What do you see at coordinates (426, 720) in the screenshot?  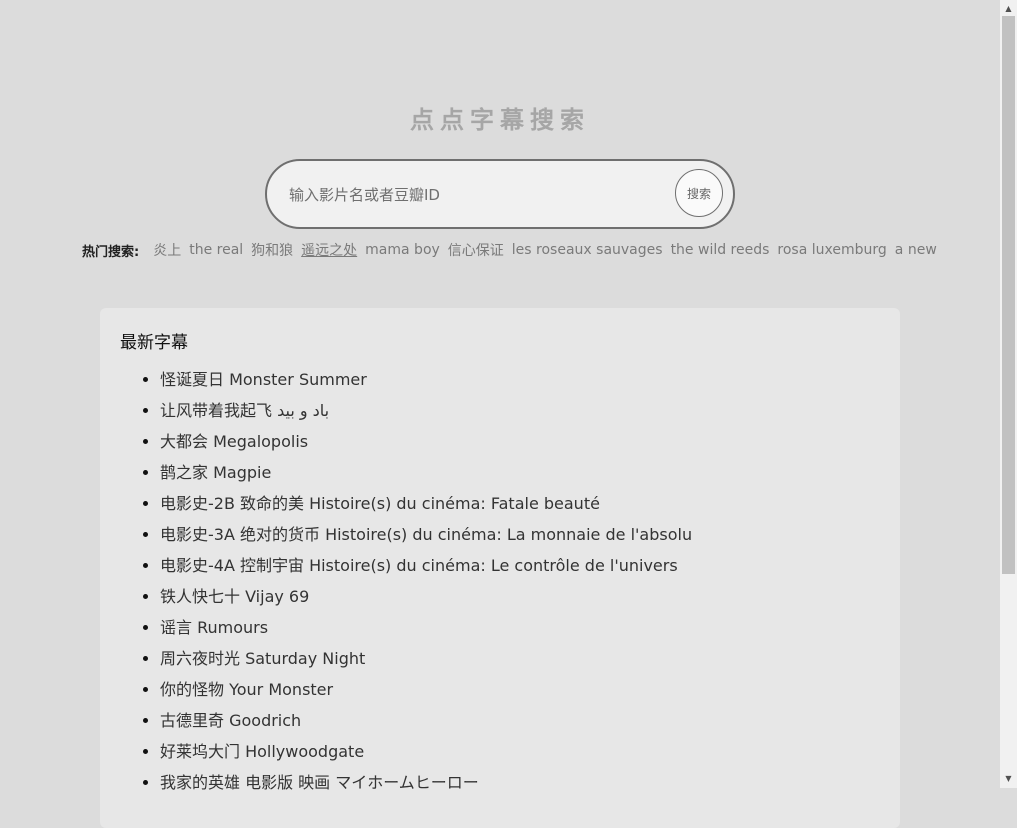 I see `list-item: 古德里奇 Goodrich` at bounding box center [426, 720].